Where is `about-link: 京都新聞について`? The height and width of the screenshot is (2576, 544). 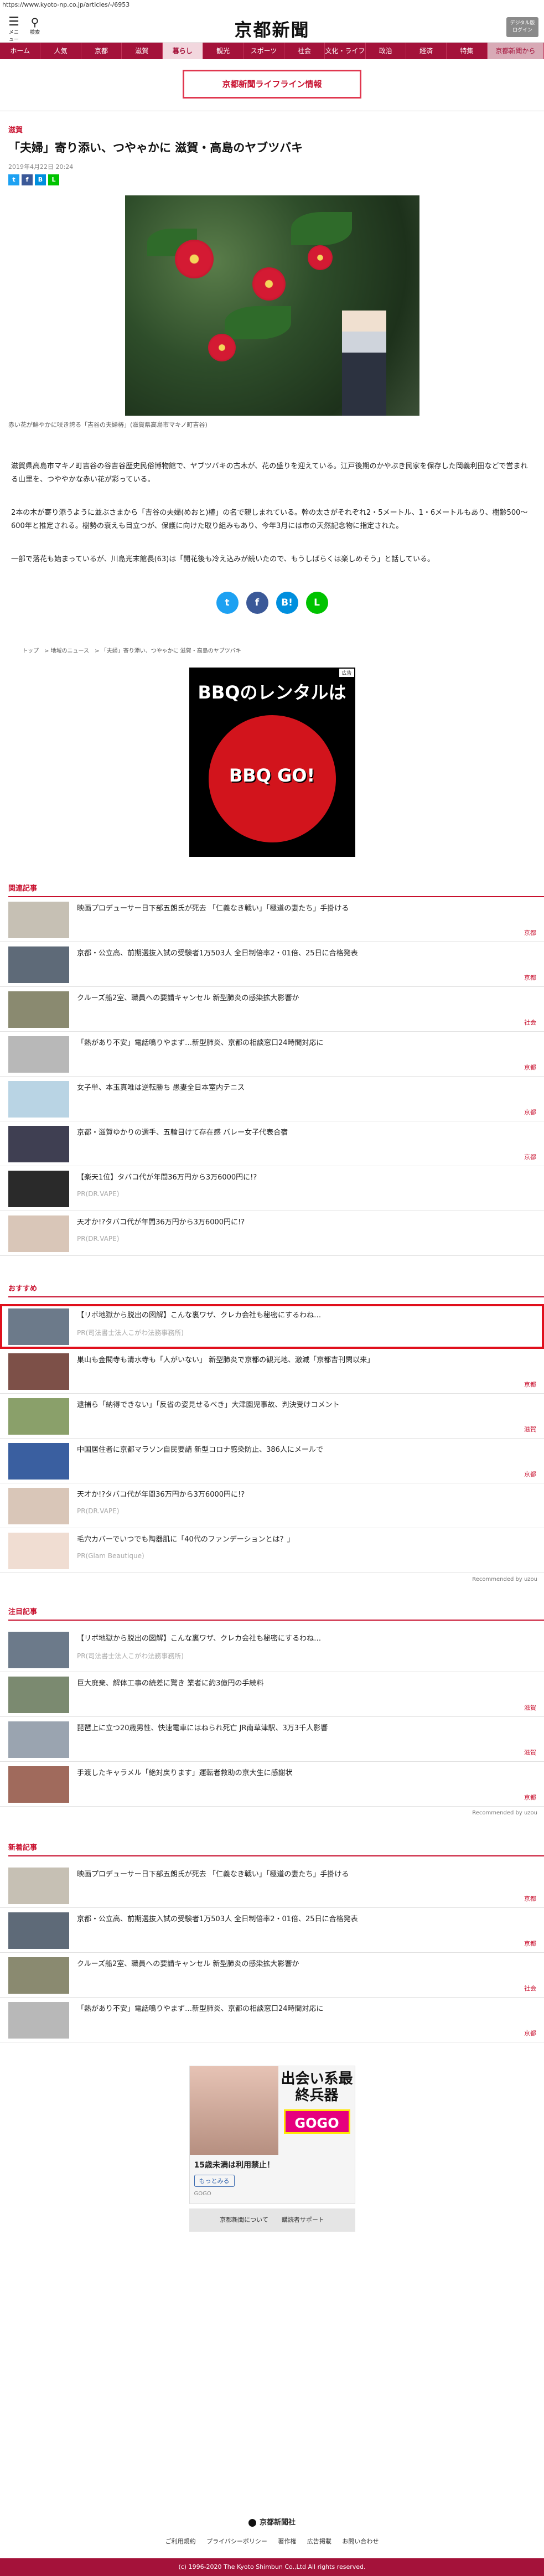 about-link: 京都新聞について is located at coordinates (244, 2220).